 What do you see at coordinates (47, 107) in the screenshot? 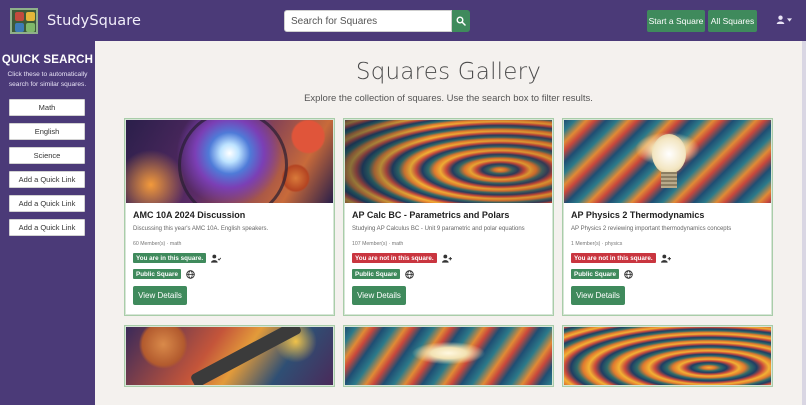
I see `quick-link-math: Math` at bounding box center [47, 107].